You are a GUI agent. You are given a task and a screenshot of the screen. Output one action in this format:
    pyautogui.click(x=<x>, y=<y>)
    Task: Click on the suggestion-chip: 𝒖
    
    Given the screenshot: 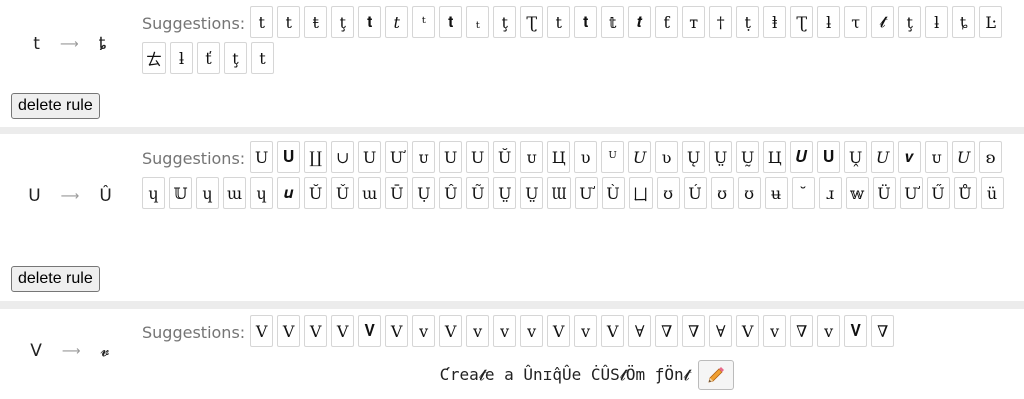 What is the action you would take?
    pyautogui.click(x=289, y=193)
    